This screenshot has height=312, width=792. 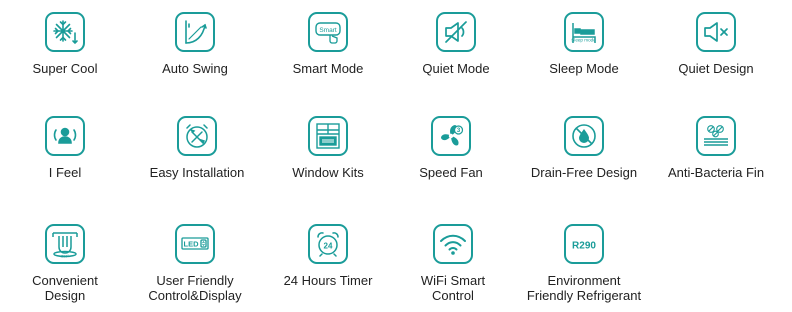 I want to click on feature-label: I Feel, so click(x=65, y=172).